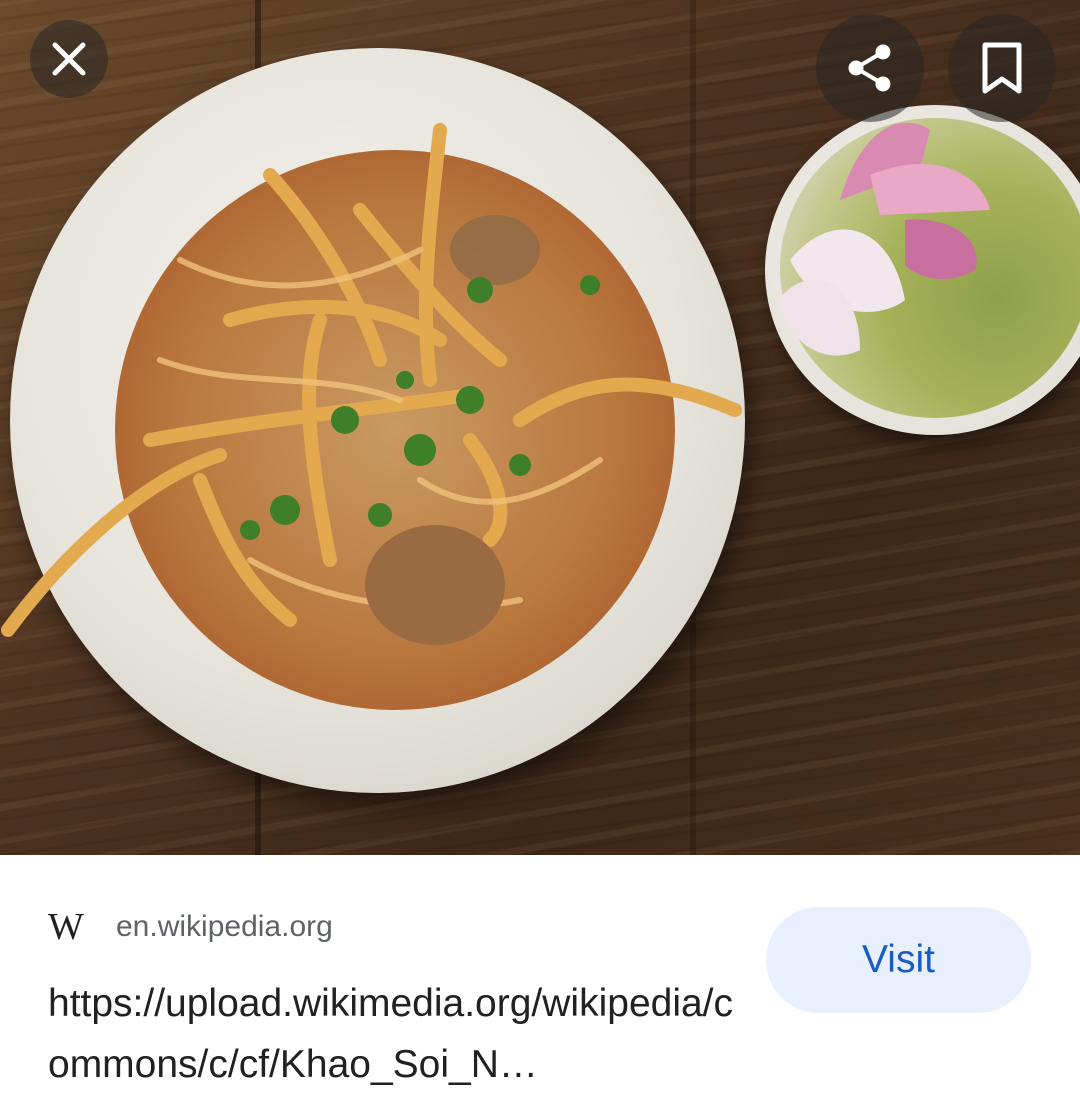 The width and height of the screenshot is (1080, 1105). I want to click on close-icon, so click(69, 59).